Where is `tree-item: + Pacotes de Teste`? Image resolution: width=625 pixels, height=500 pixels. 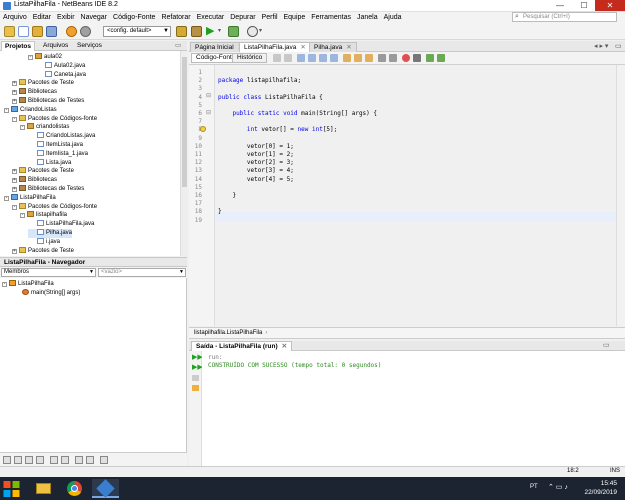 tree-item: + Pacotes de Teste is located at coordinates (43, 251).